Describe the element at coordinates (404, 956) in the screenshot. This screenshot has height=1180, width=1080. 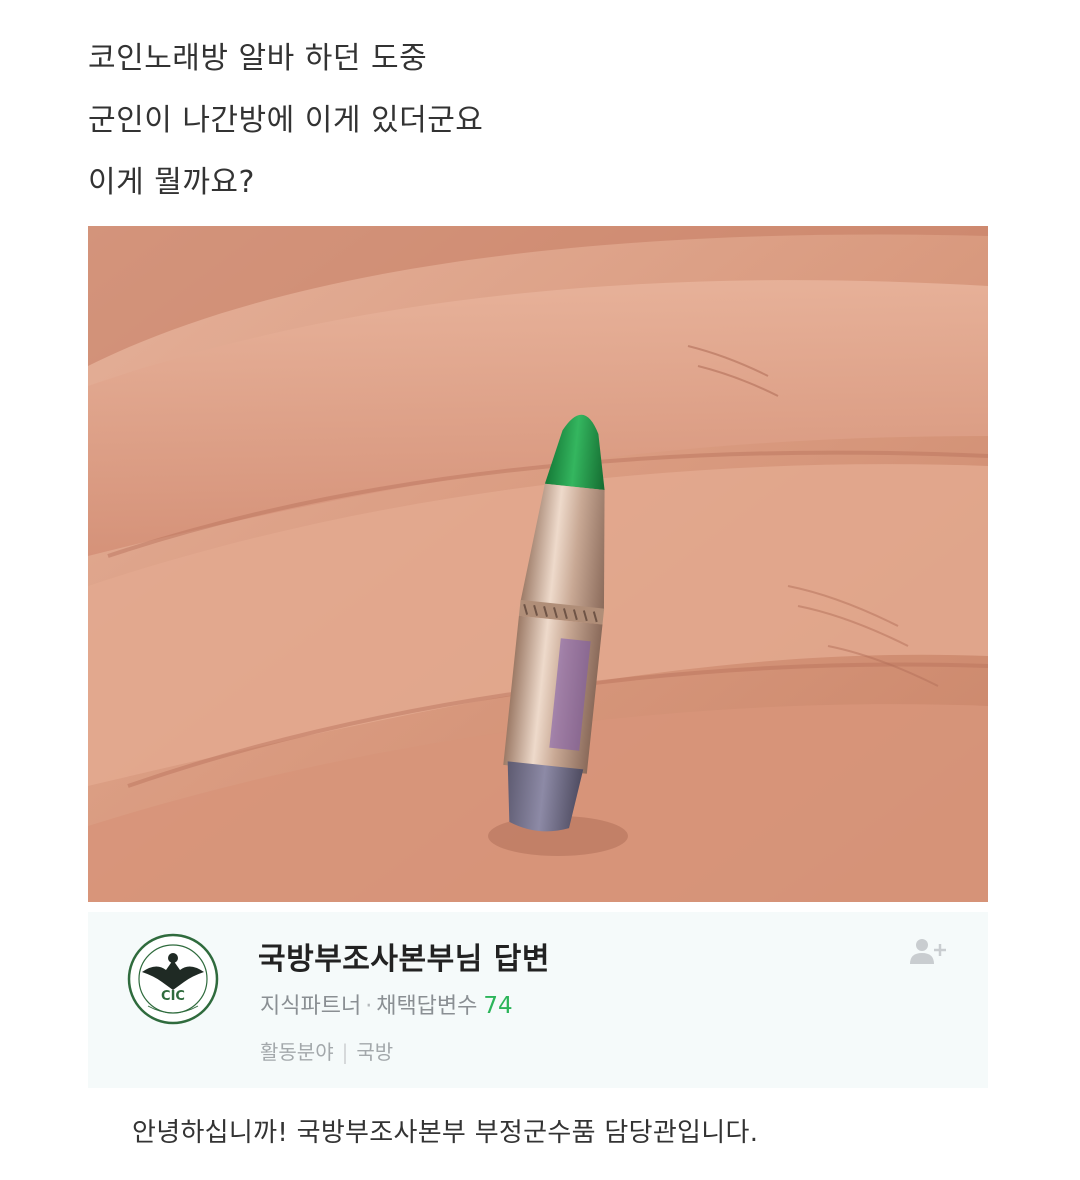
I see `answer-author-title: 국방부조사본부님 답변` at that location.